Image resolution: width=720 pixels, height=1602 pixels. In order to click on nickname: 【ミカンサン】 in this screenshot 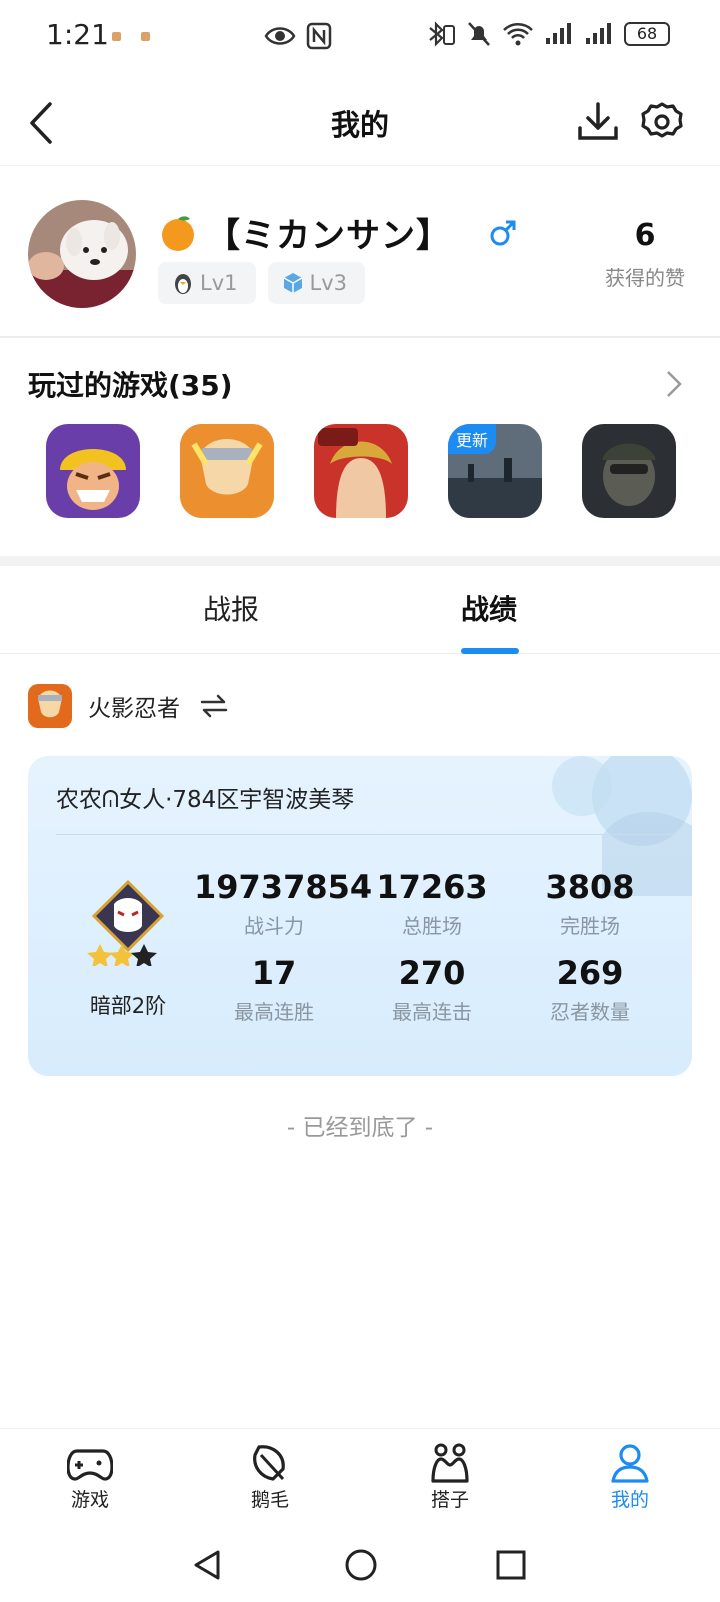, I will do `click(328, 236)`.